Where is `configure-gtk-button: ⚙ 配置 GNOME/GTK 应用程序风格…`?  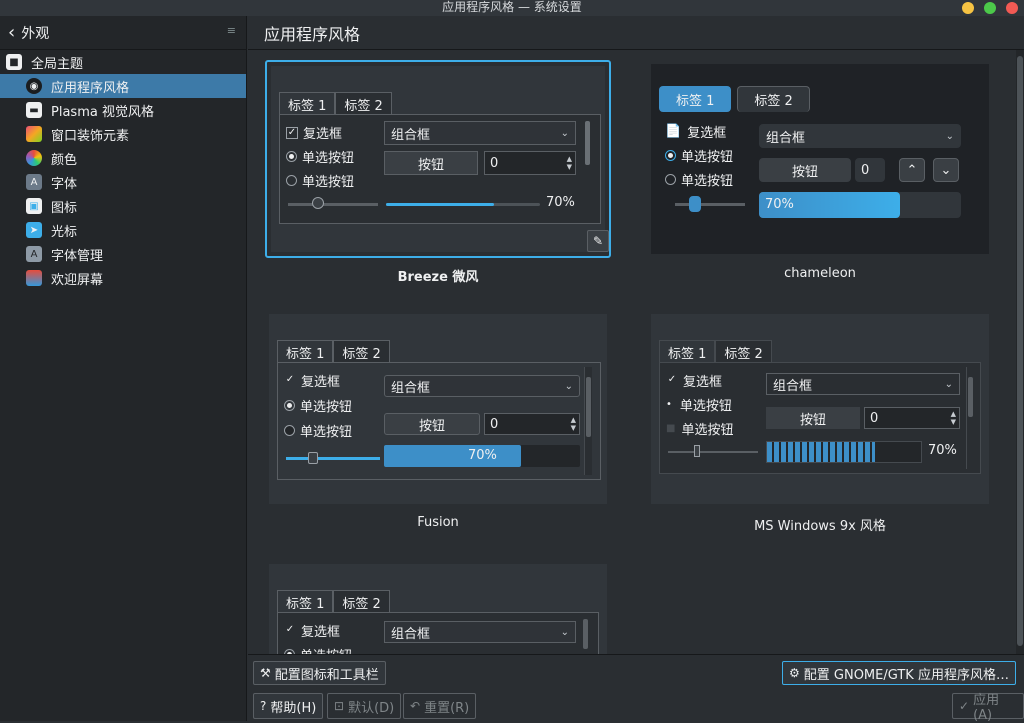
configure-gtk-button: ⚙ 配置 GNOME/GTK 应用程序风格… is located at coordinates (899, 673).